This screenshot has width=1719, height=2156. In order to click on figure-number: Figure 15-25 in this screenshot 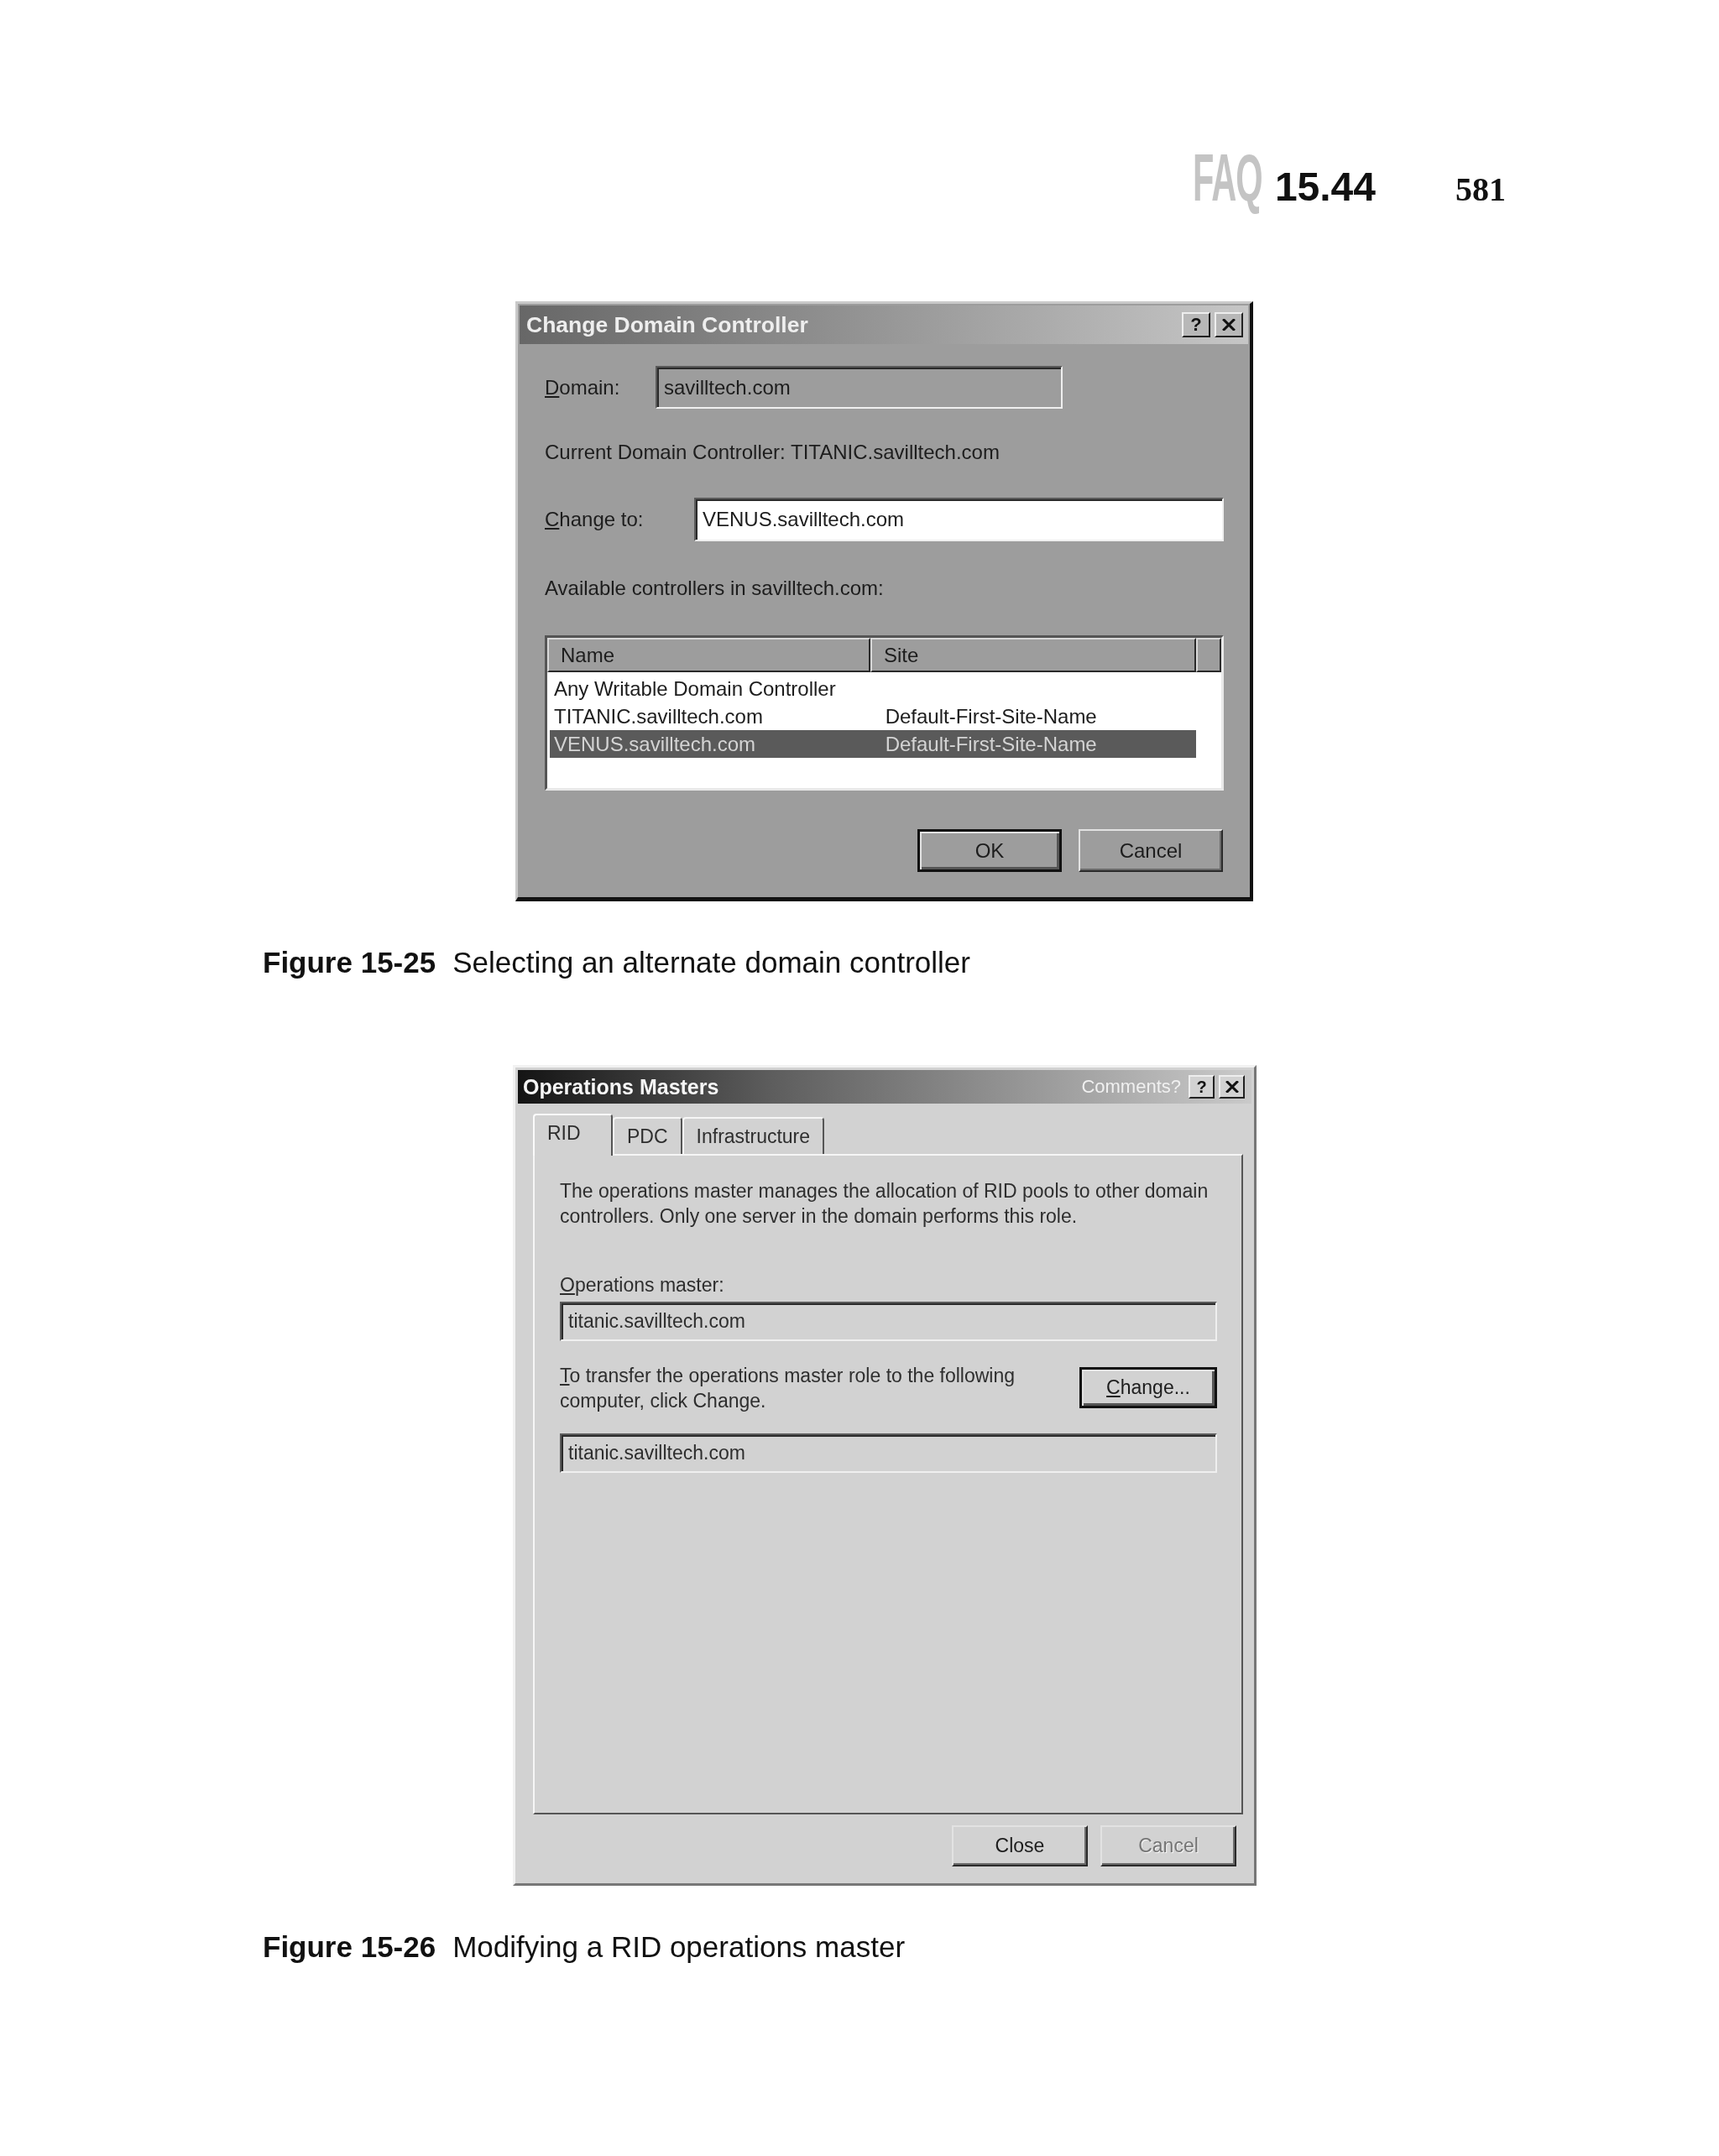, I will do `click(349, 962)`.